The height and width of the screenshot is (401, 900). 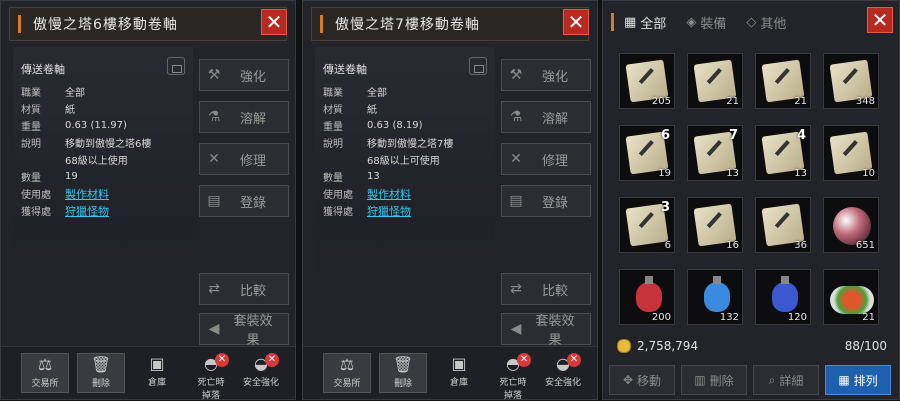 I want to click on shield-icon: ◈, so click(x=691, y=22).